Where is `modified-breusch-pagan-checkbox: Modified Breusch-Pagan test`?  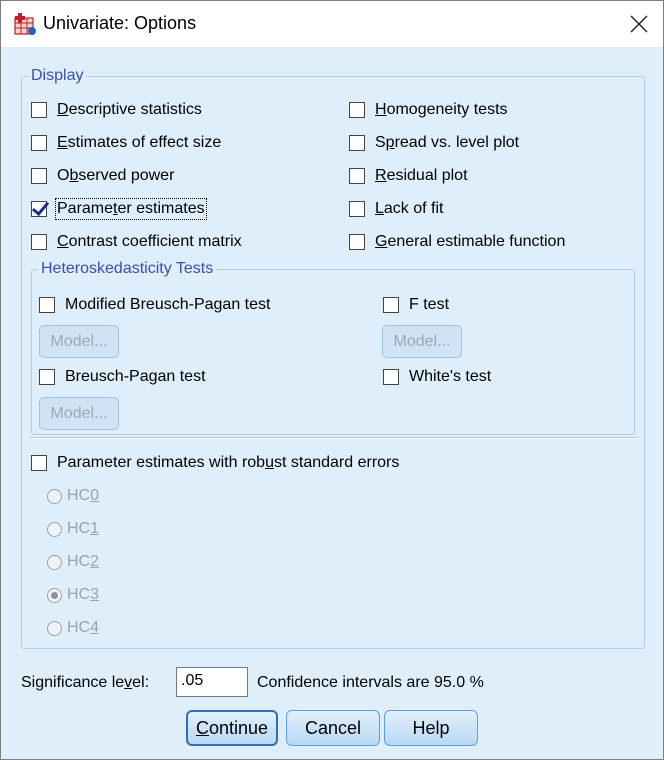
modified-breusch-pagan-checkbox: Modified Breusch-Pagan test is located at coordinates (154, 305).